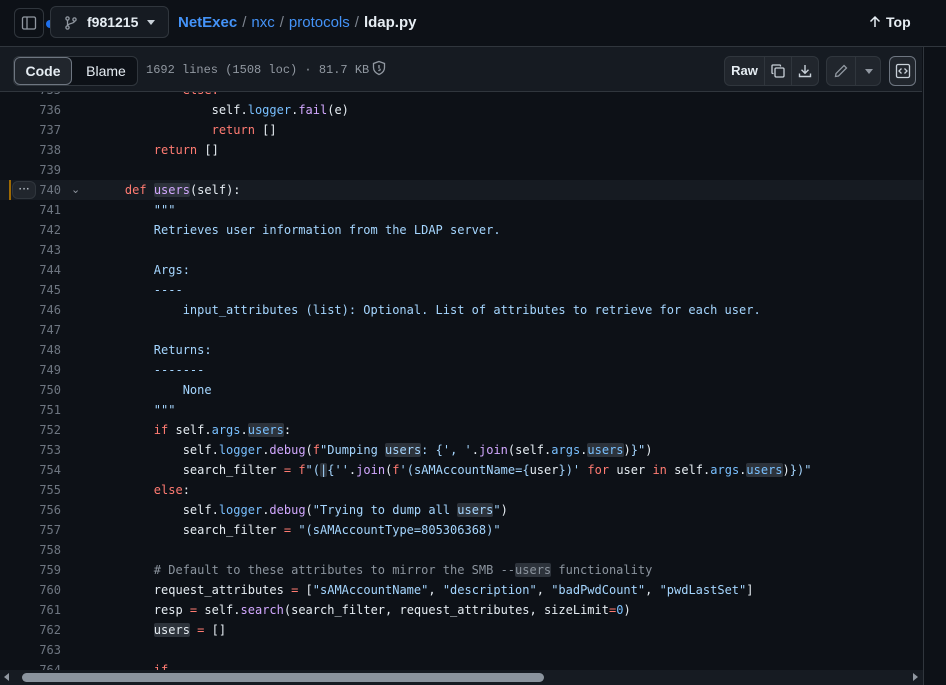  What do you see at coordinates (30, 130) in the screenshot?
I see `line-number: 737` at bounding box center [30, 130].